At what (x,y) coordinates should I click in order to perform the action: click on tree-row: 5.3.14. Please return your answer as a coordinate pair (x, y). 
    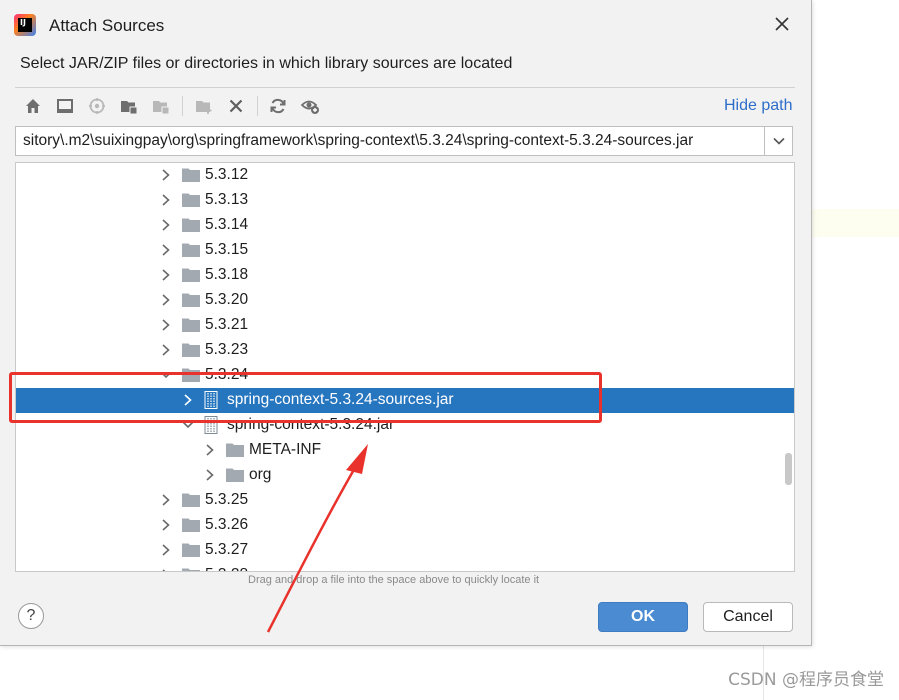
    Looking at the image, I should click on (405, 225).